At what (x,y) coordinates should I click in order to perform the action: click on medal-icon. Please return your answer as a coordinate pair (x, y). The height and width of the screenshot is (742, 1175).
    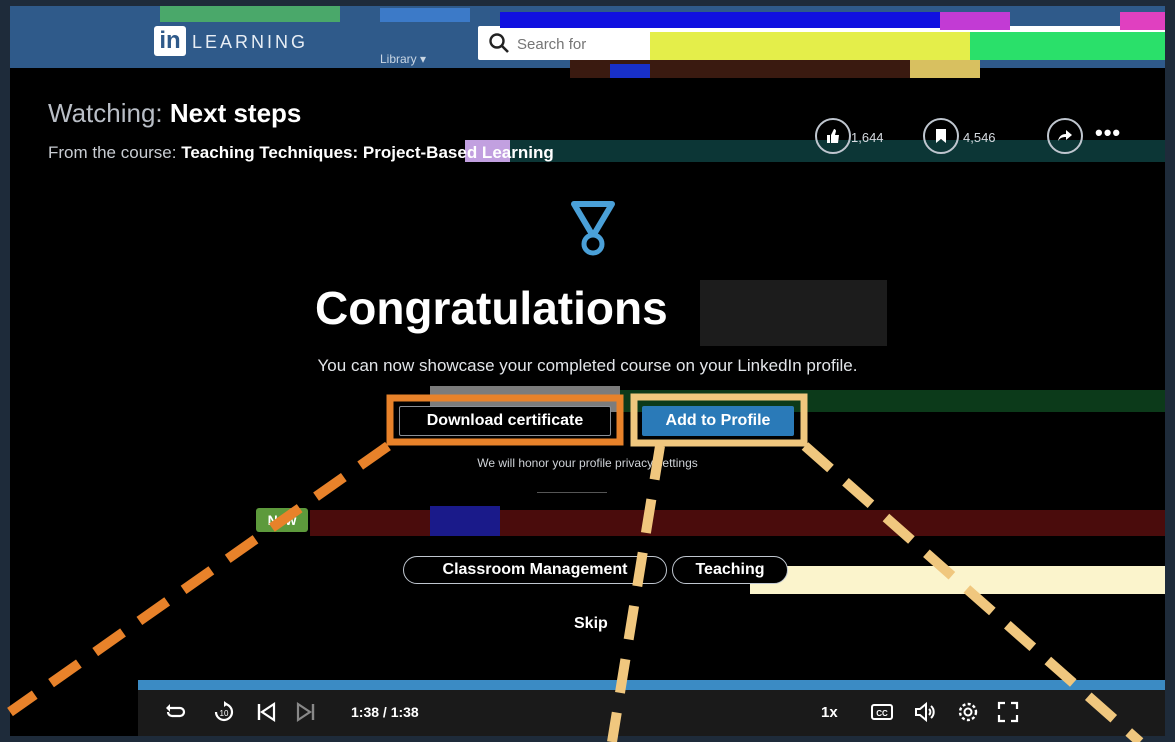
    Looking at the image, I should click on (593, 228).